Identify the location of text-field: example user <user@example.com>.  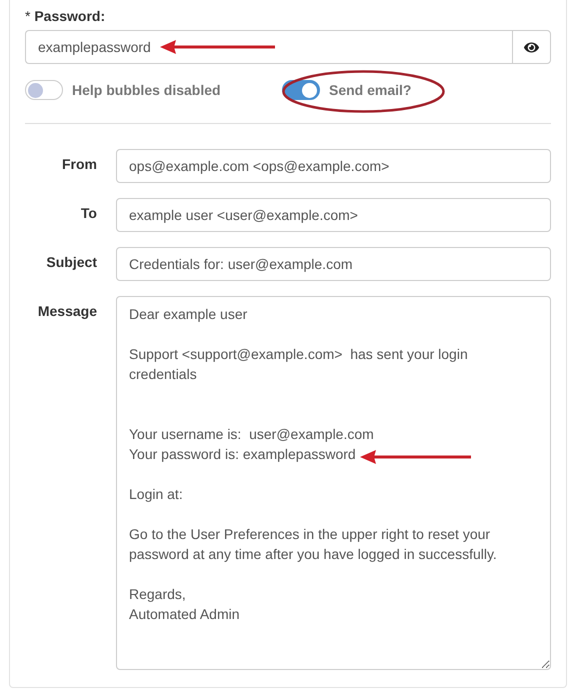
(333, 215).